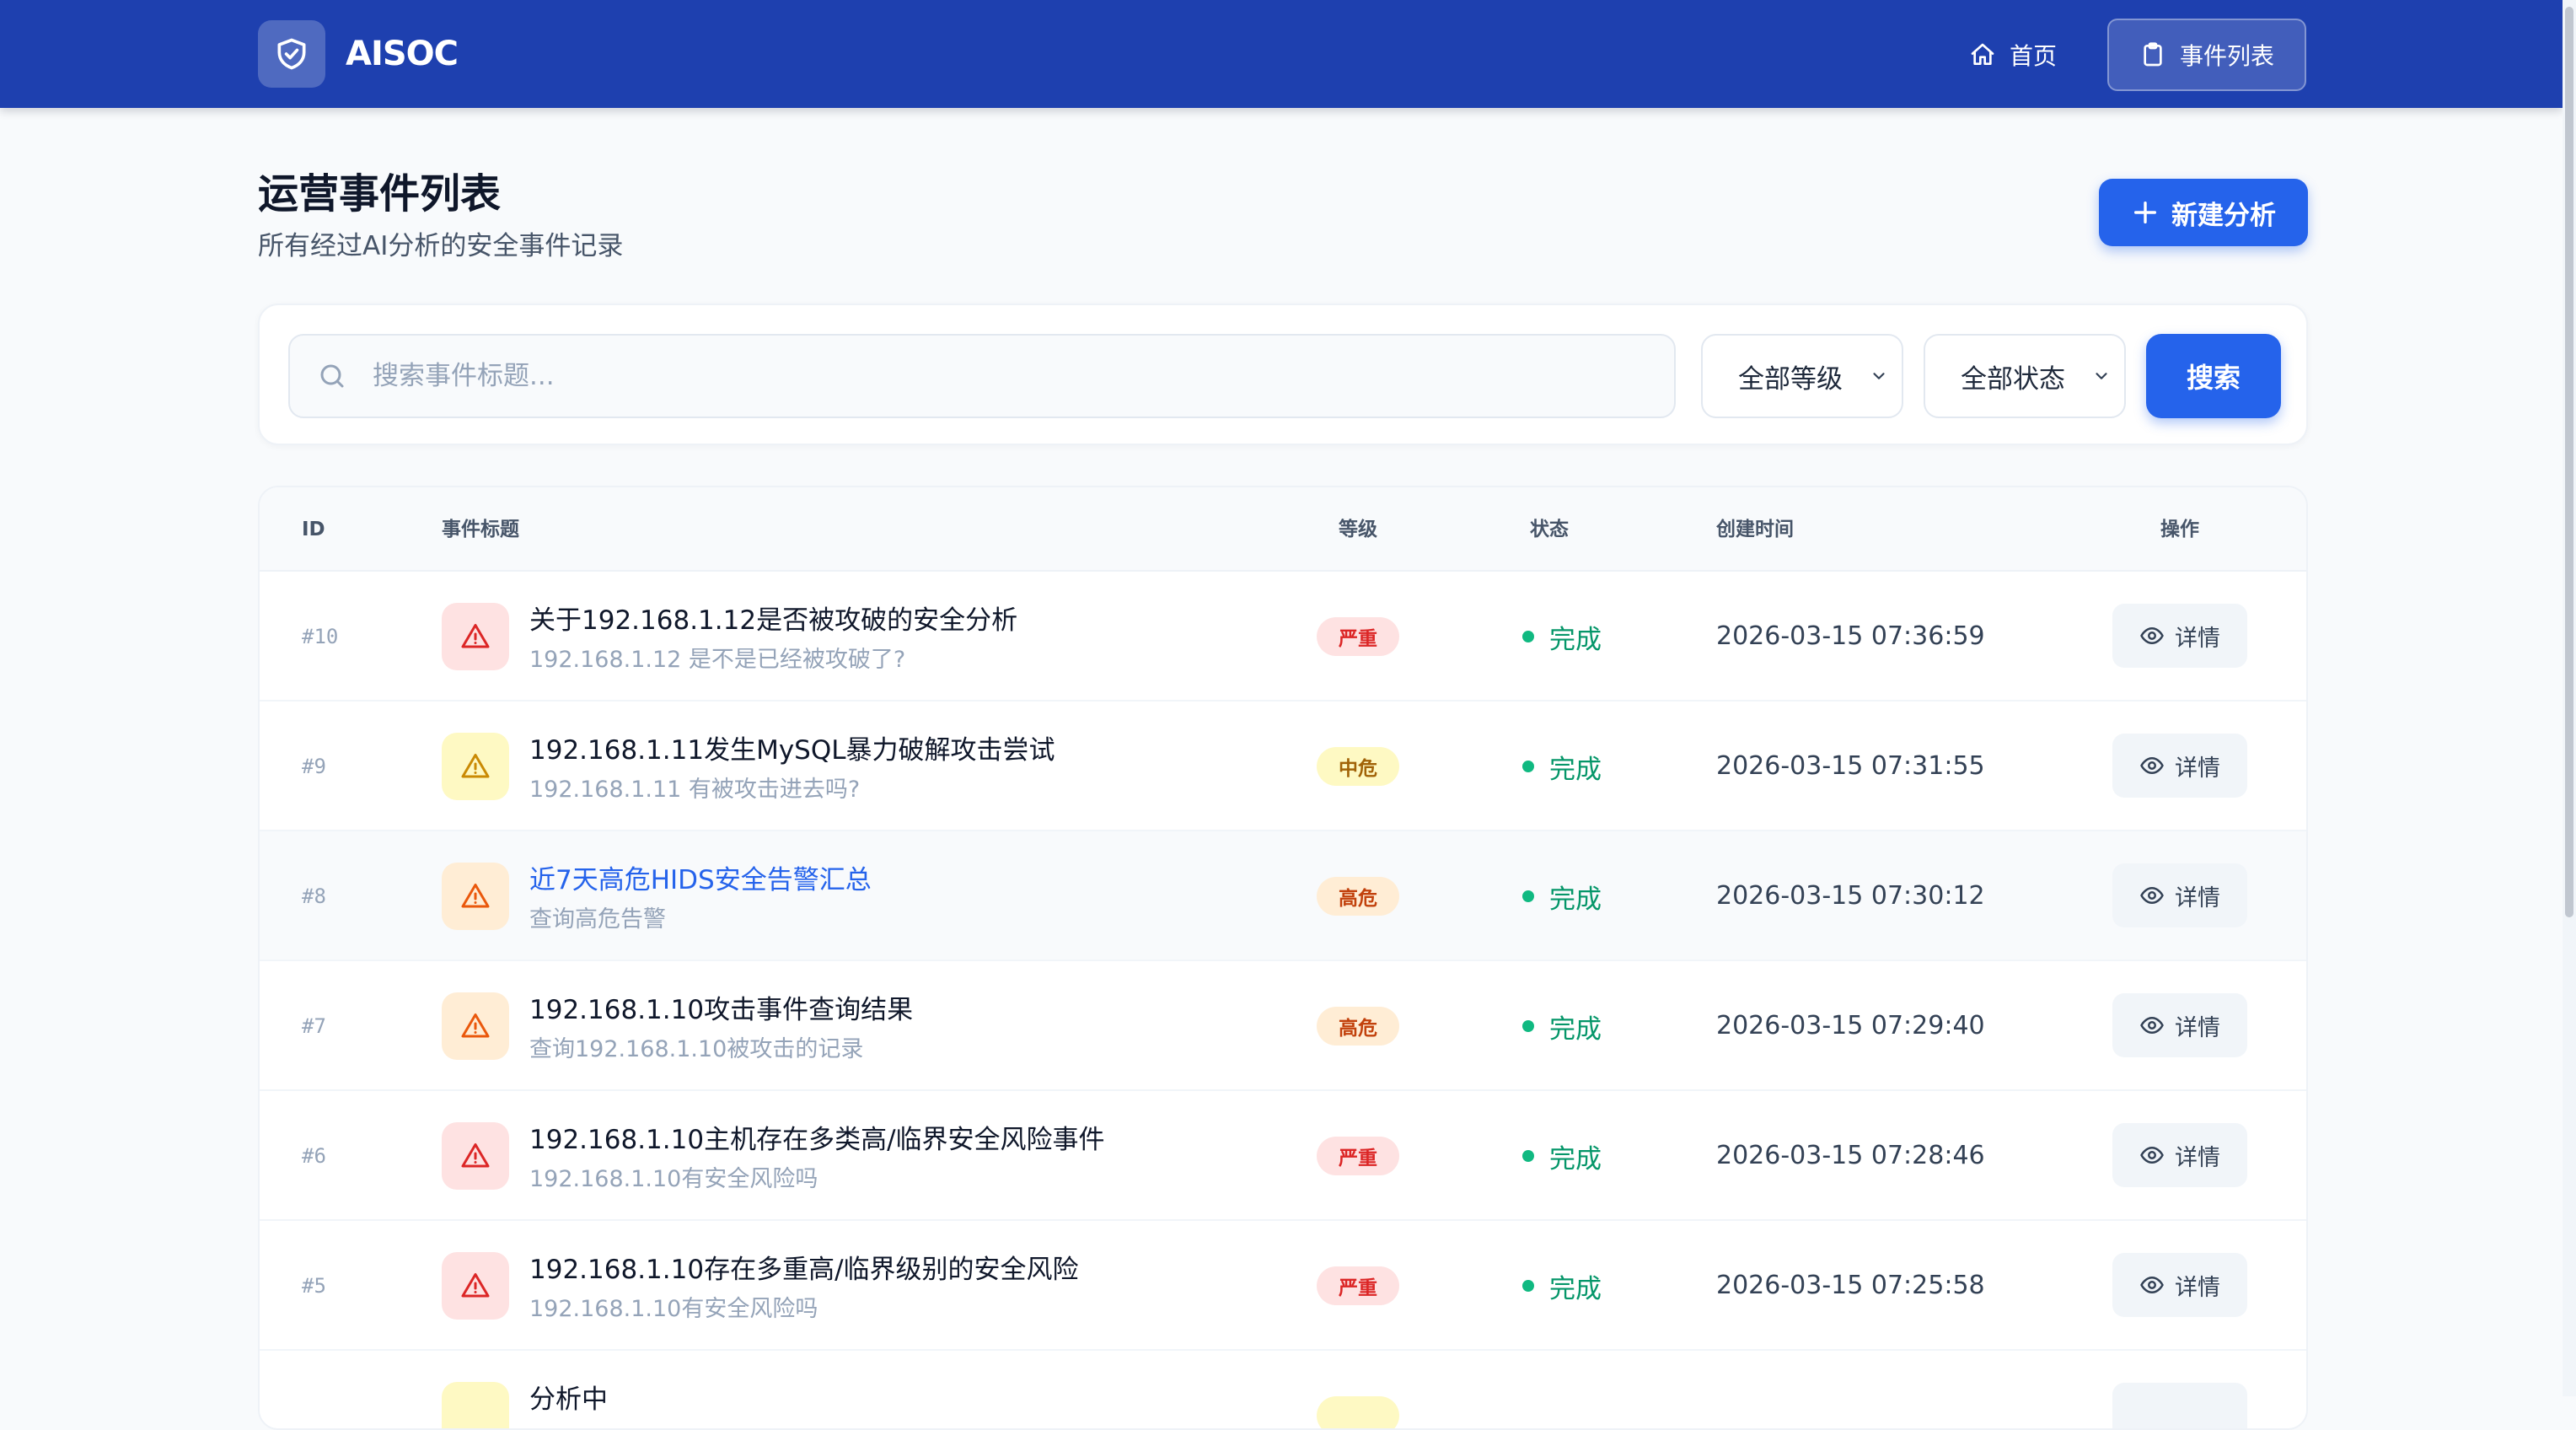  I want to click on header-level: 等级, so click(1358, 529).